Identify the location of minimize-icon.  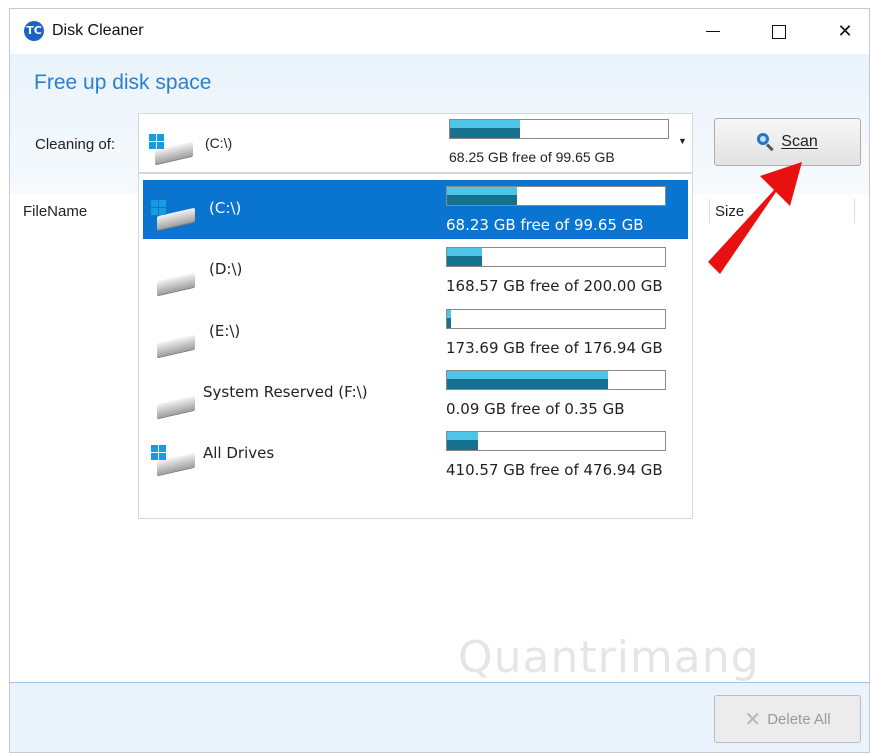
(713, 31).